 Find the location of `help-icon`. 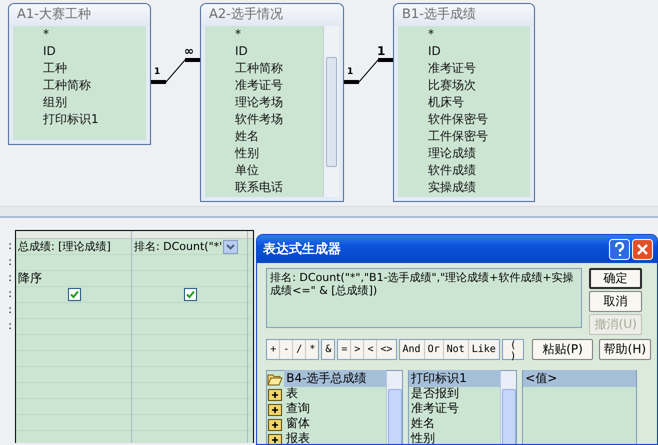

help-icon is located at coordinates (619, 249).